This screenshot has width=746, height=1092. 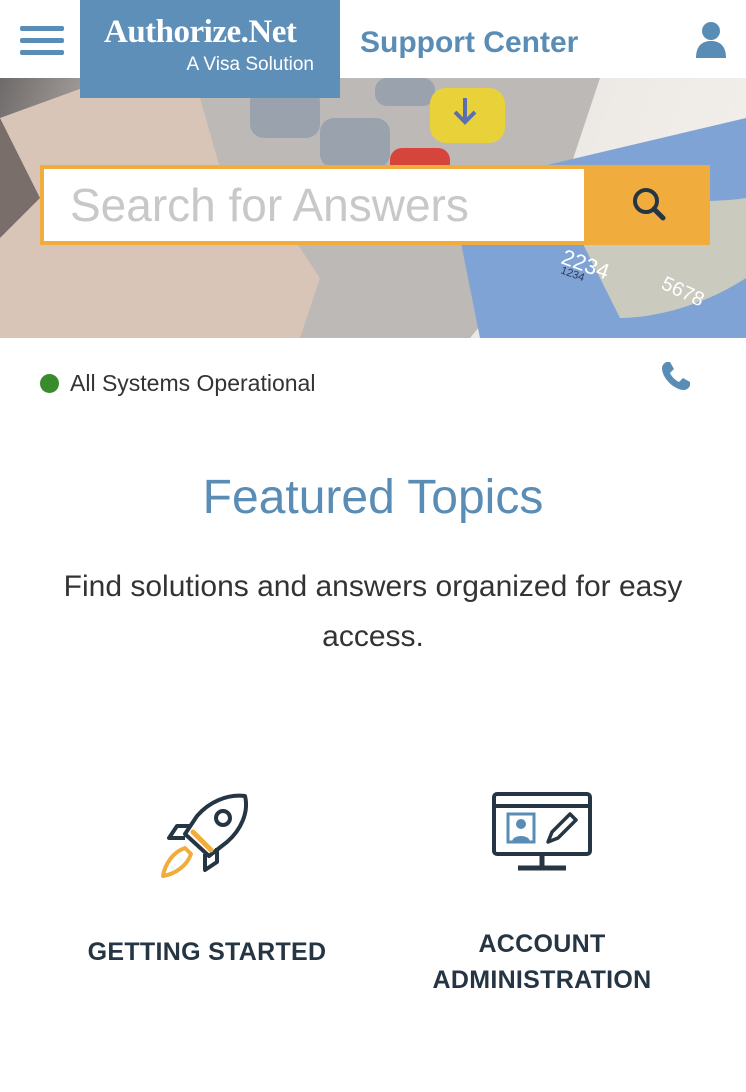 I want to click on brand-logo: Authorize.Net A Visa Solution, so click(x=210, y=49).